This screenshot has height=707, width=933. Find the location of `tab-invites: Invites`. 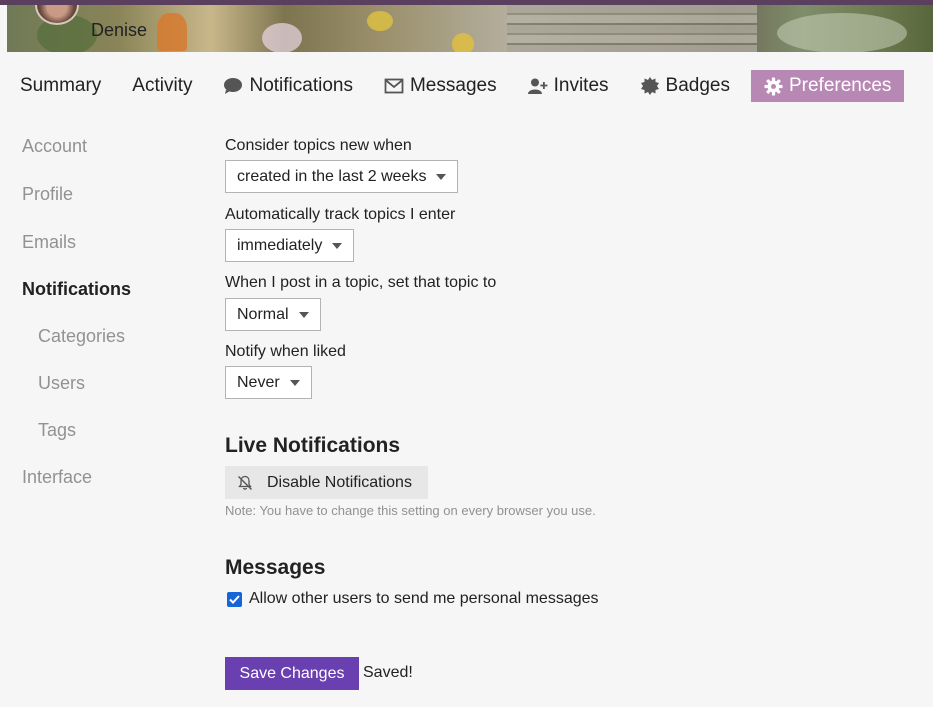

tab-invites: Invites is located at coordinates (568, 86).